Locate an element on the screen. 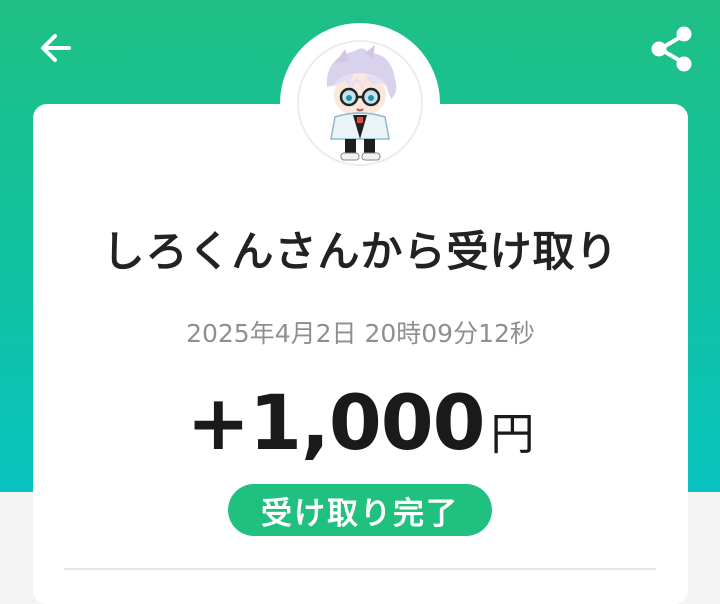 The height and width of the screenshot is (604, 720). share-button is located at coordinates (672, 49).